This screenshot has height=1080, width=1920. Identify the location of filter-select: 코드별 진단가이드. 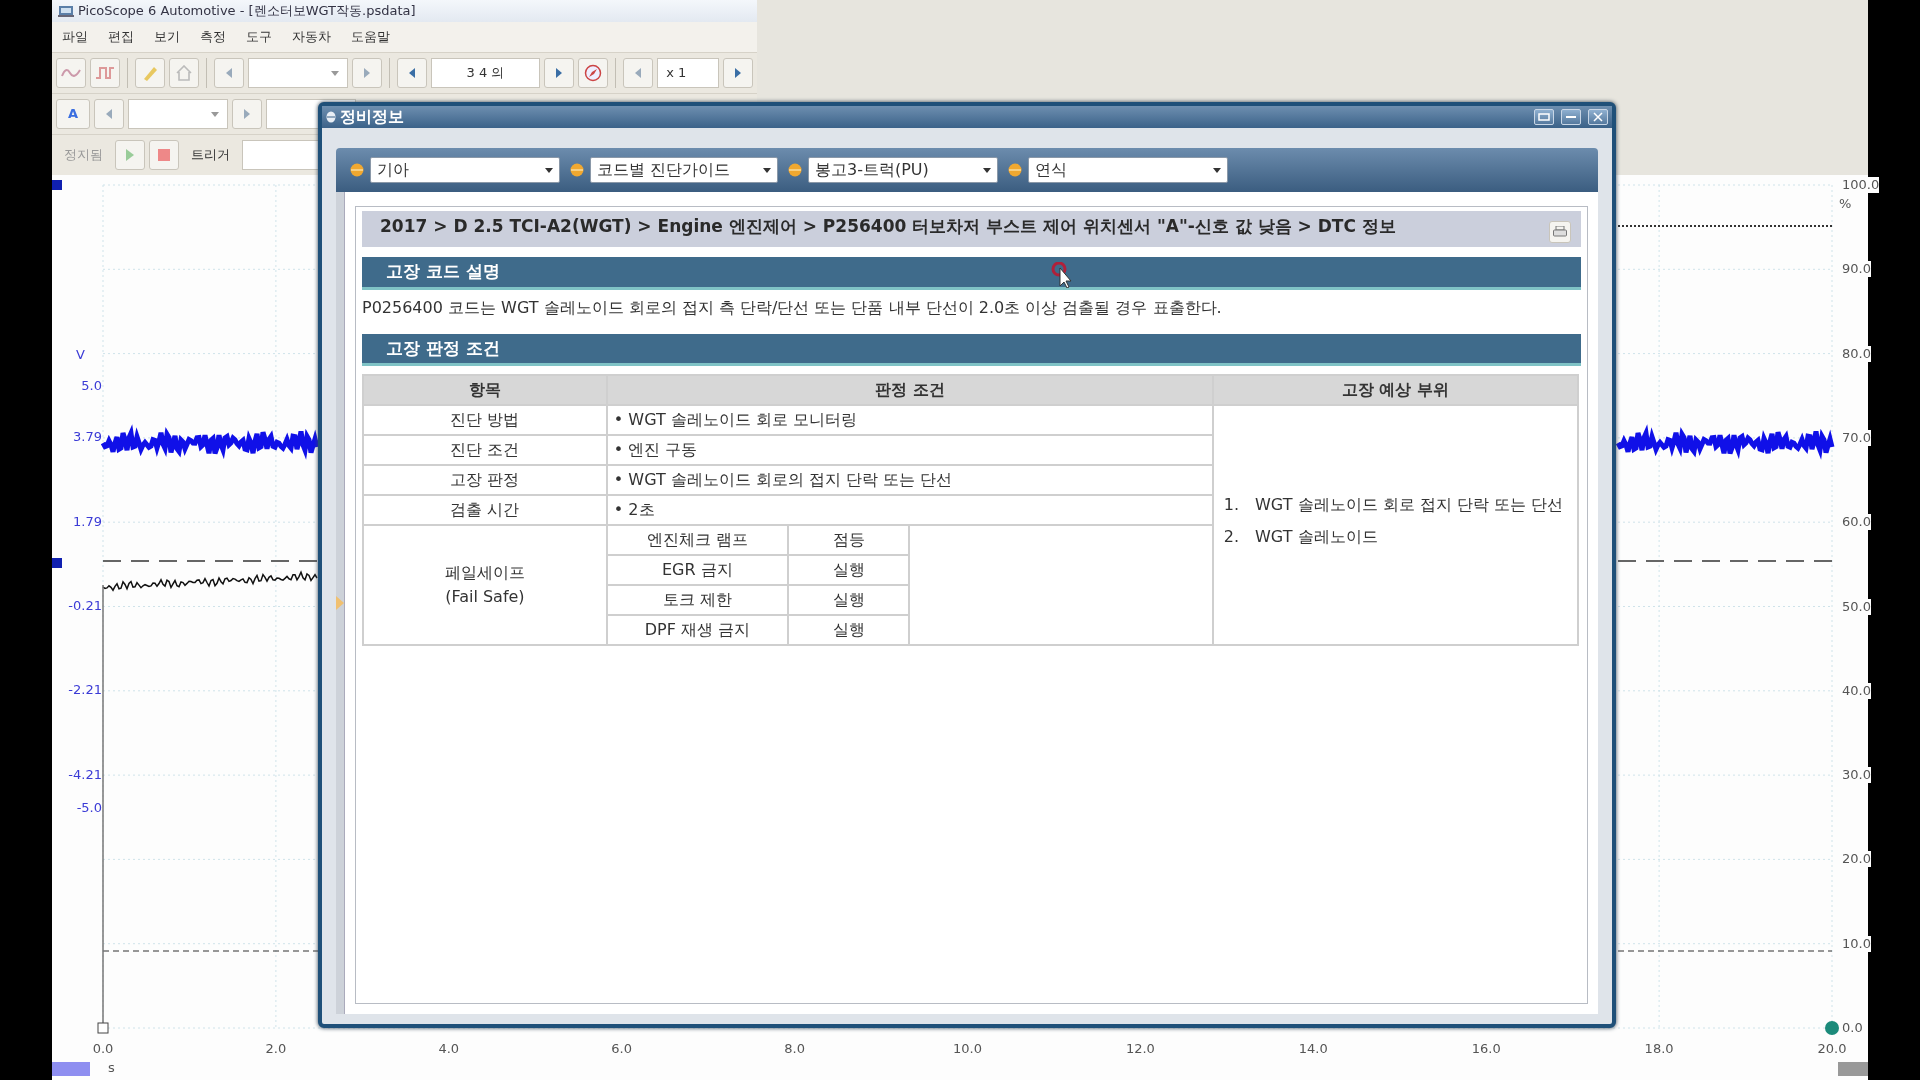
(684, 170).